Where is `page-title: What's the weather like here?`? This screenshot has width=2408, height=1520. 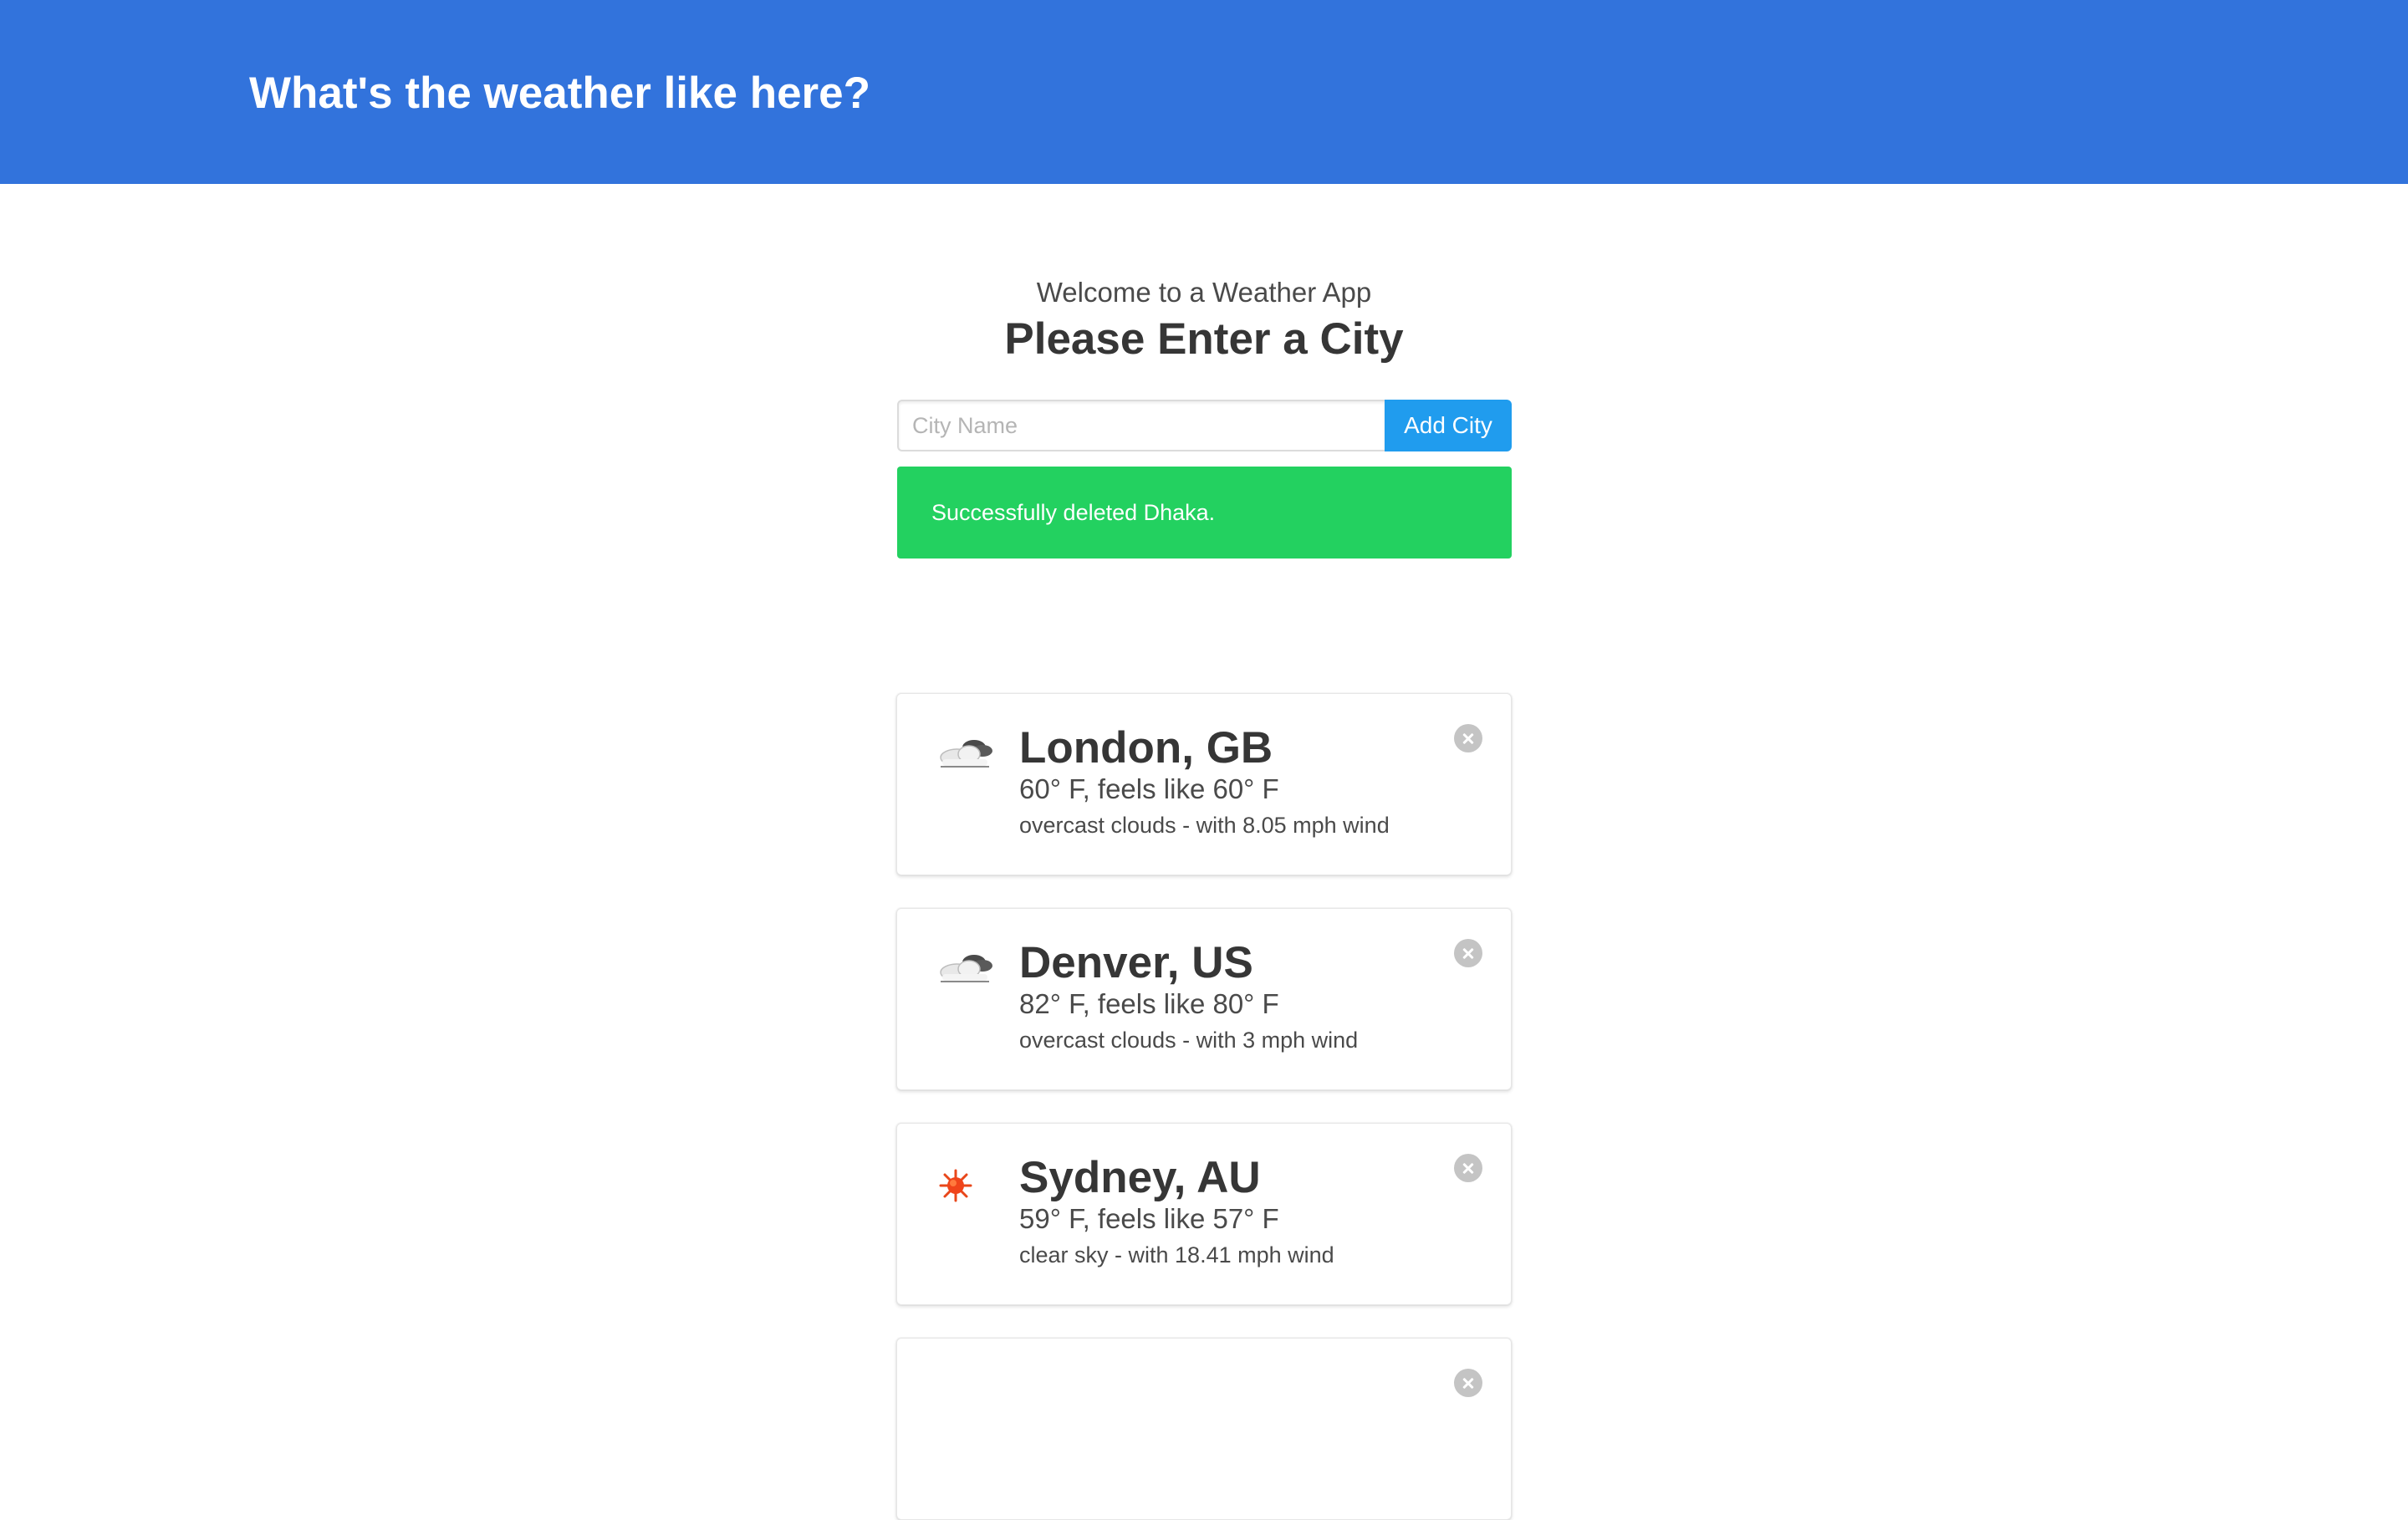
page-title: What's the weather like here? is located at coordinates (560, 94).